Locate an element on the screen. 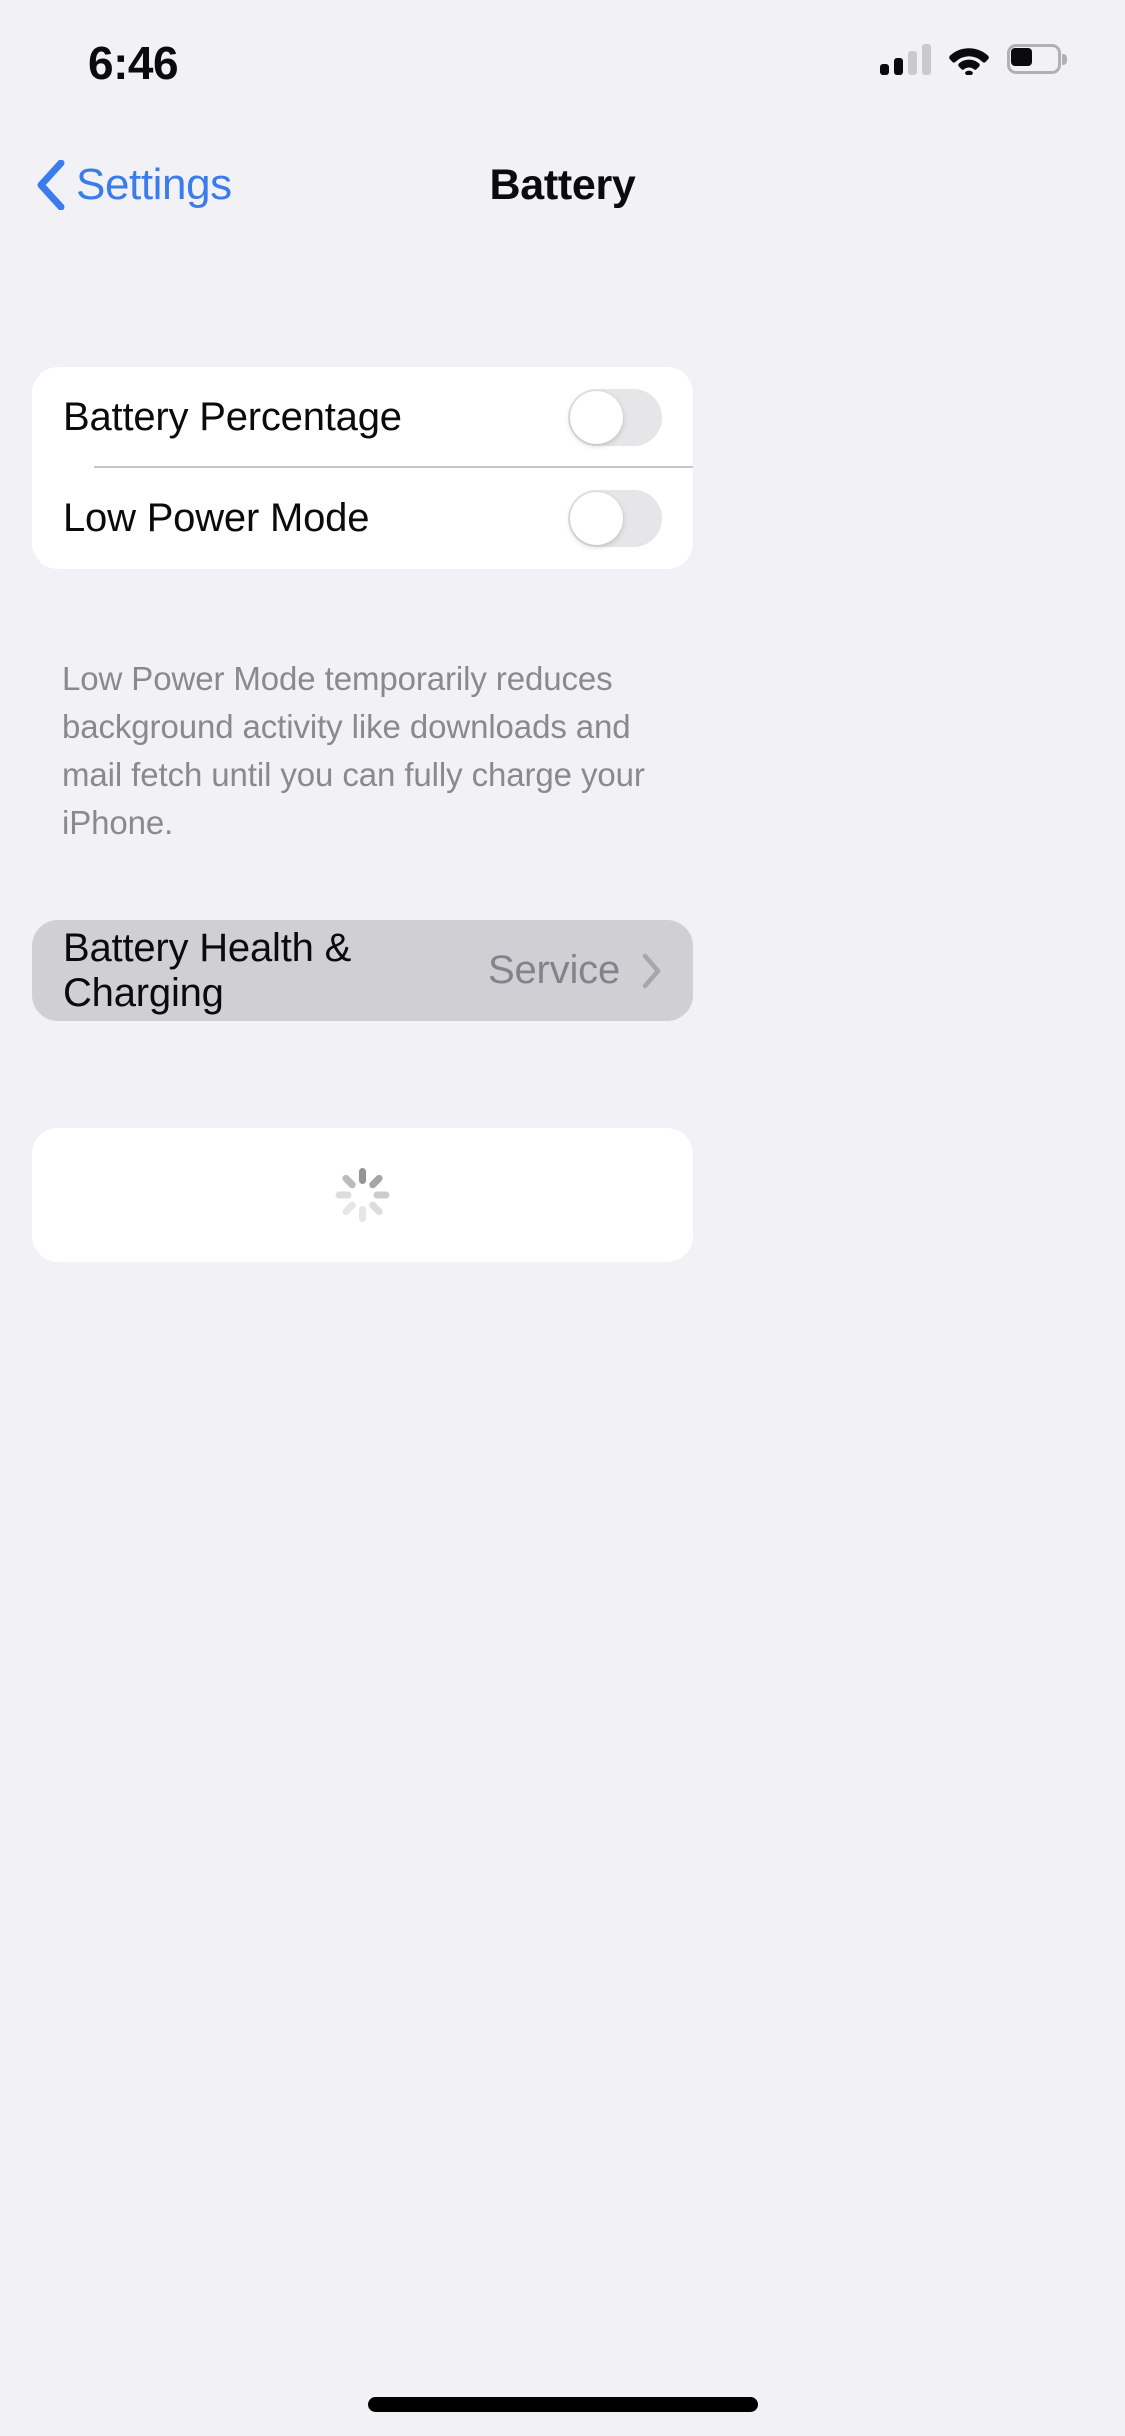  low-power-mode-row: Low Power Mode is located at coordinates (362, 518).